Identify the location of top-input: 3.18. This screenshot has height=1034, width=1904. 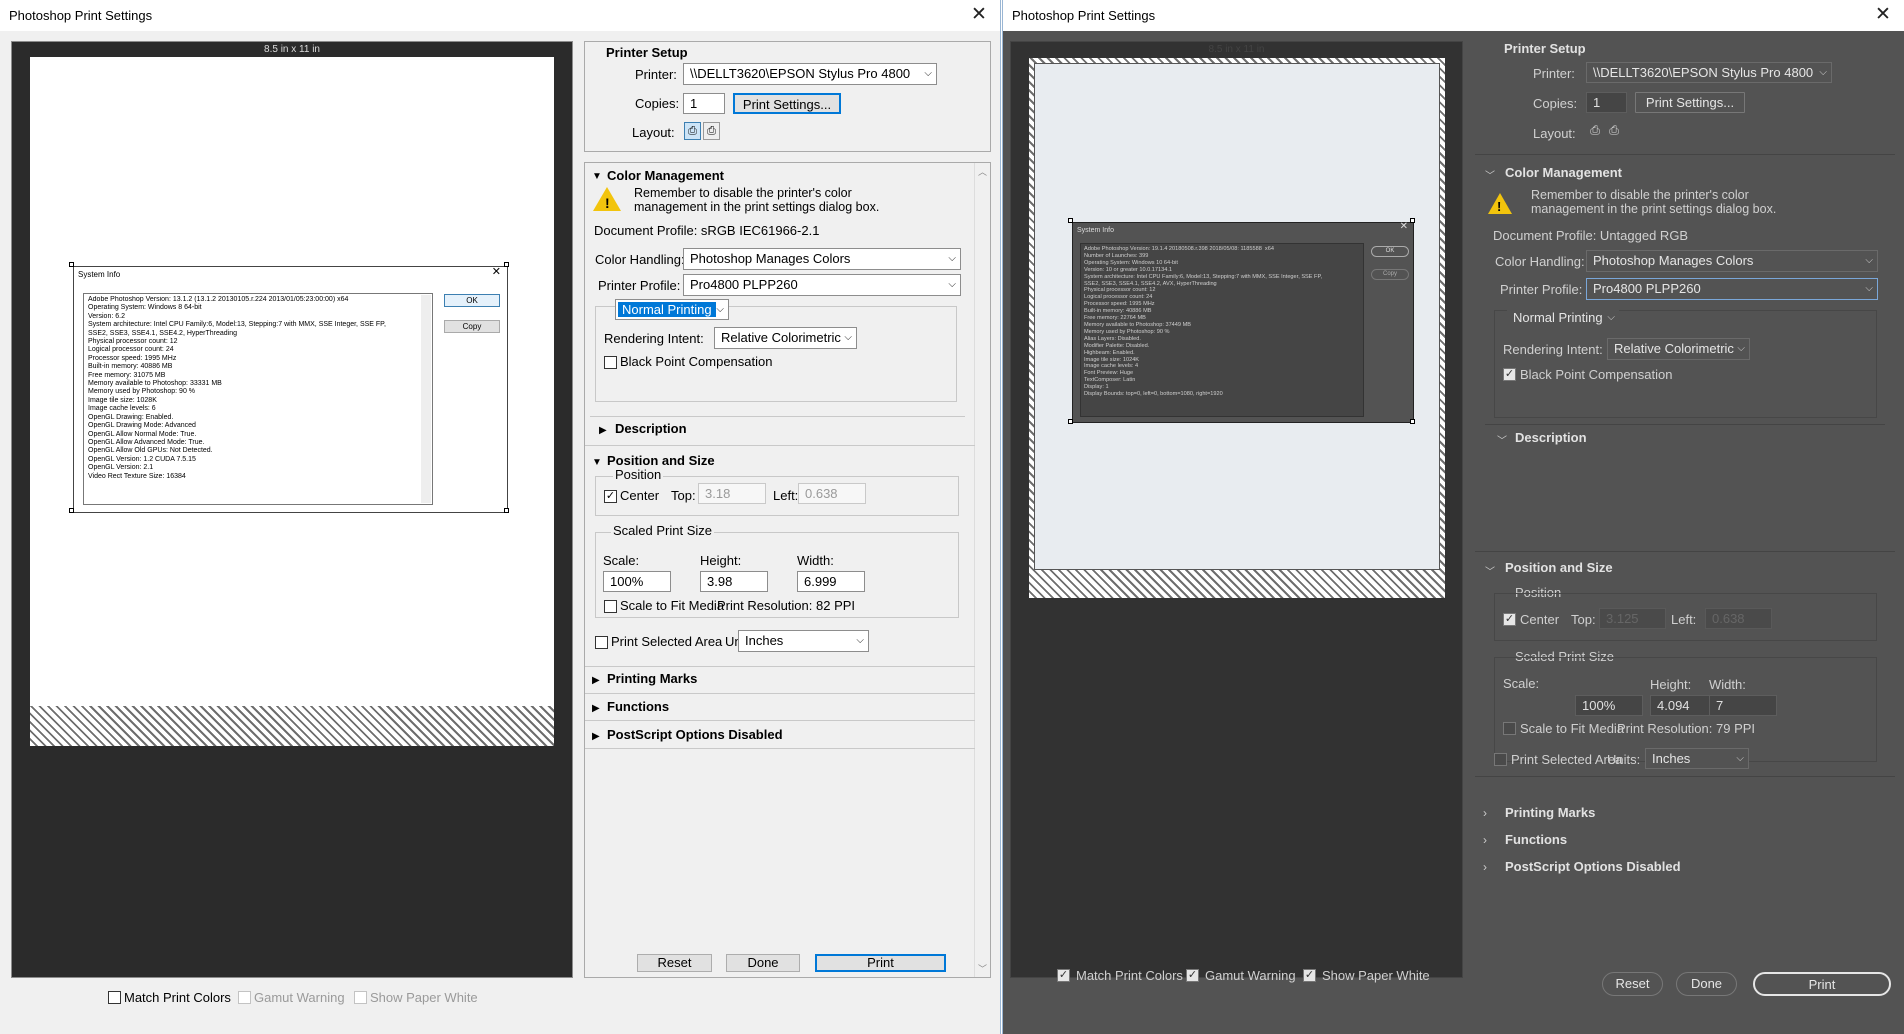
(732, 493).